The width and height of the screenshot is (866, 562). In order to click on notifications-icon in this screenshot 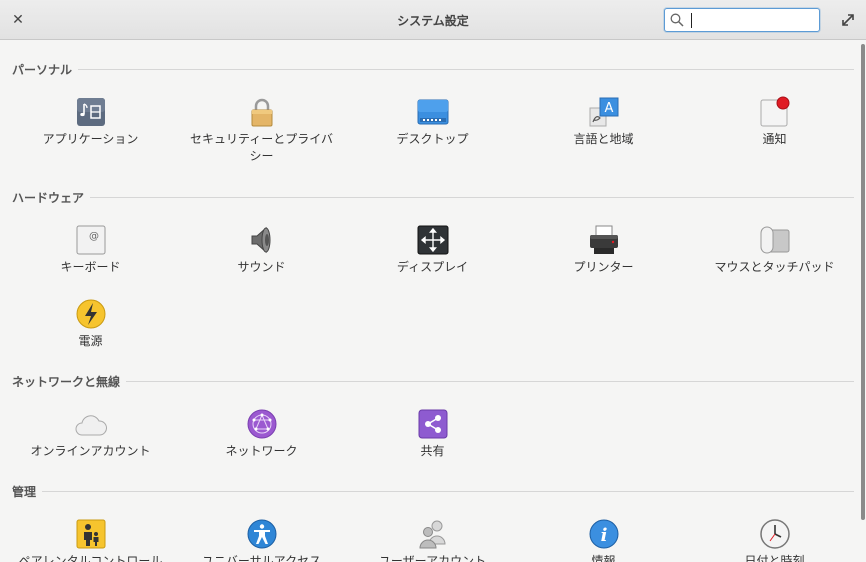, I will do `click(774, 111)`.